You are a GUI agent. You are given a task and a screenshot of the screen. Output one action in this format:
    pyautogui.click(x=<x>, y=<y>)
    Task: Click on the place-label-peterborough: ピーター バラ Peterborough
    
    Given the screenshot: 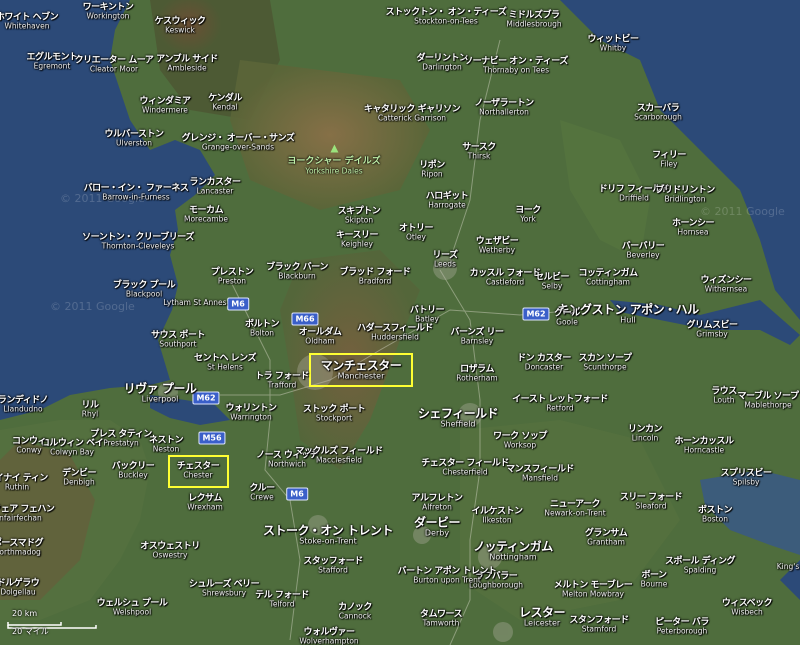 What is the action you would take?
    pyautogui.click(x=682, y=626)
    